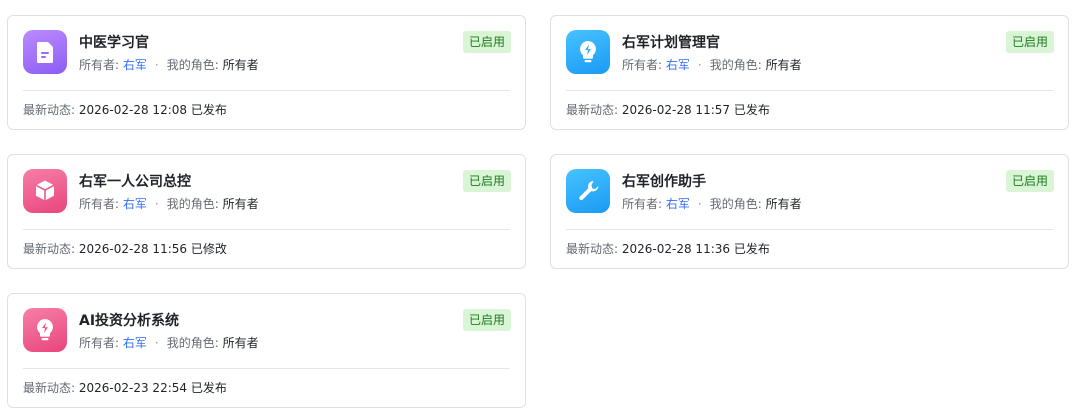 The image size is (1080, 414). I want to click on latest-activity: 最新动态: 2026-02-28 12:08 已发布, so click(125, 110).